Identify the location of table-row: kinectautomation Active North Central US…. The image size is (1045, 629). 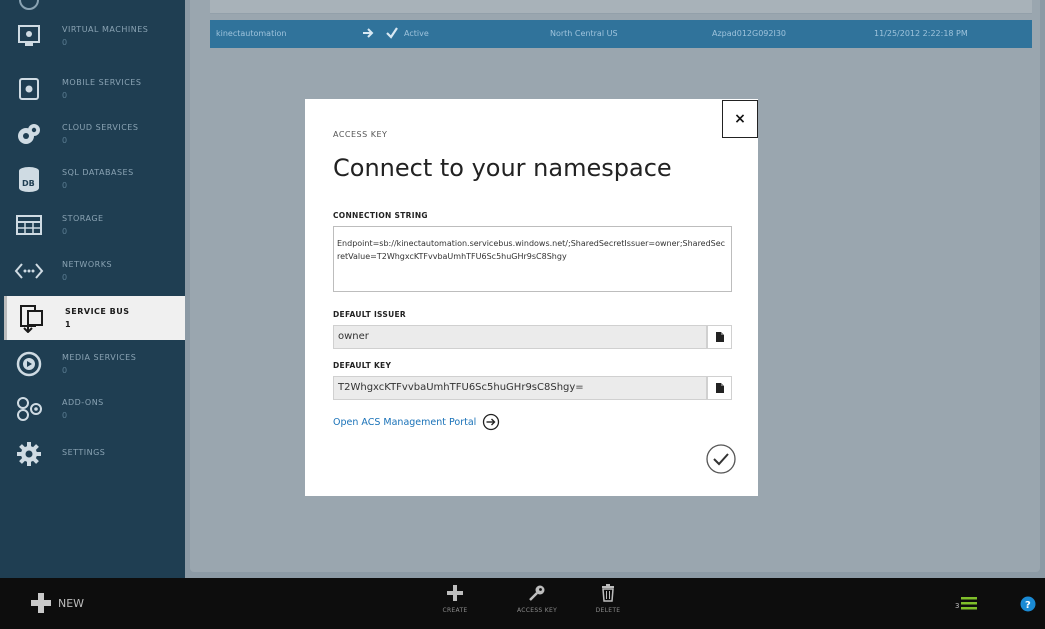
(621, 34).